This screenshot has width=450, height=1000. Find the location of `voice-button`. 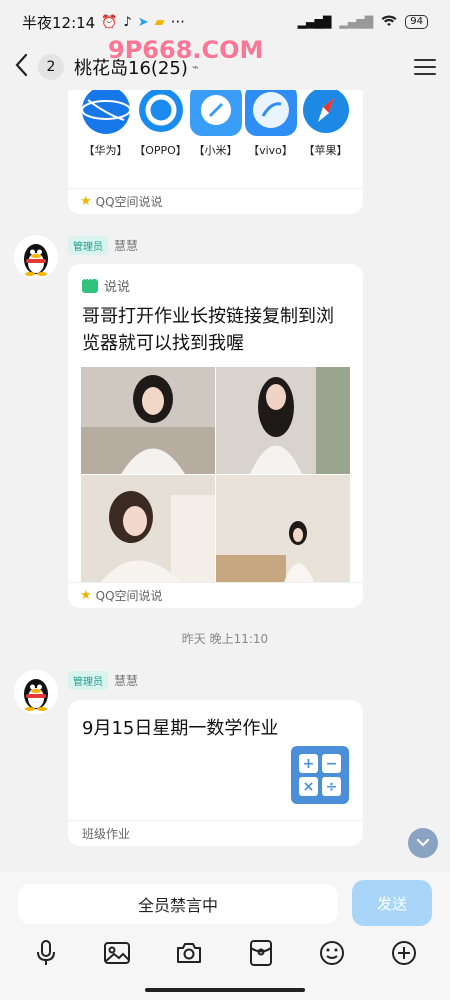

voice-button is located at coordinates (46, 953).